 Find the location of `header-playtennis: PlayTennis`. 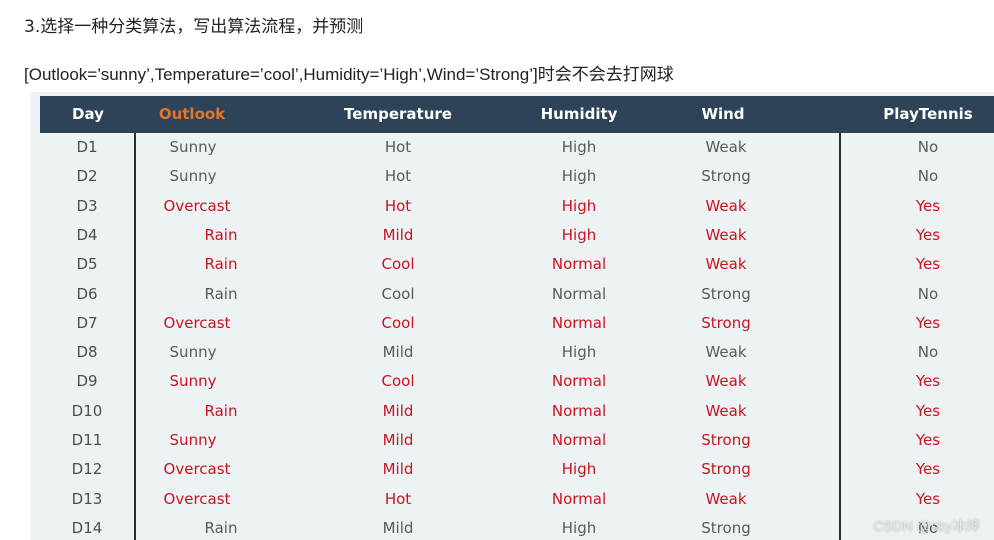

header-playtennis: PlayTennis is located at coordinates (928, 114).